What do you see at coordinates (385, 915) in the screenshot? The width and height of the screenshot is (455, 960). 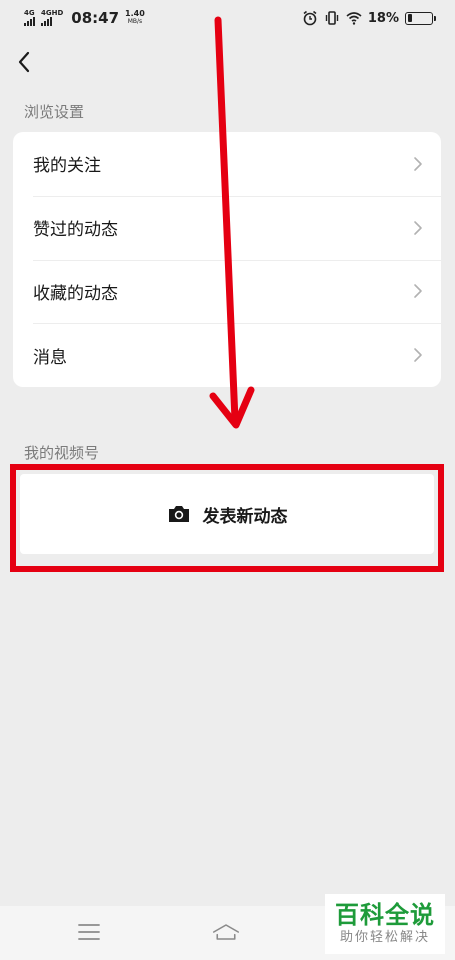 I see `watermark-title: 百科全说` at bounding box center [385, 915].